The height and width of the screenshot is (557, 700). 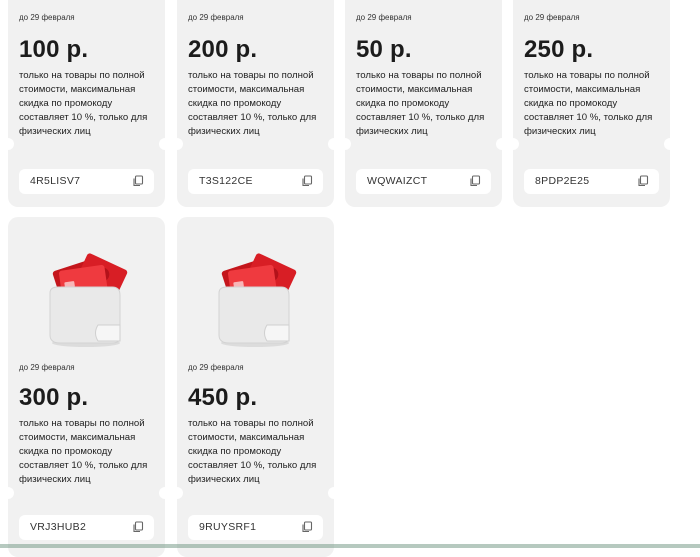 I want to click on coupon-amount: 250 р., so click(x=559, y=49).